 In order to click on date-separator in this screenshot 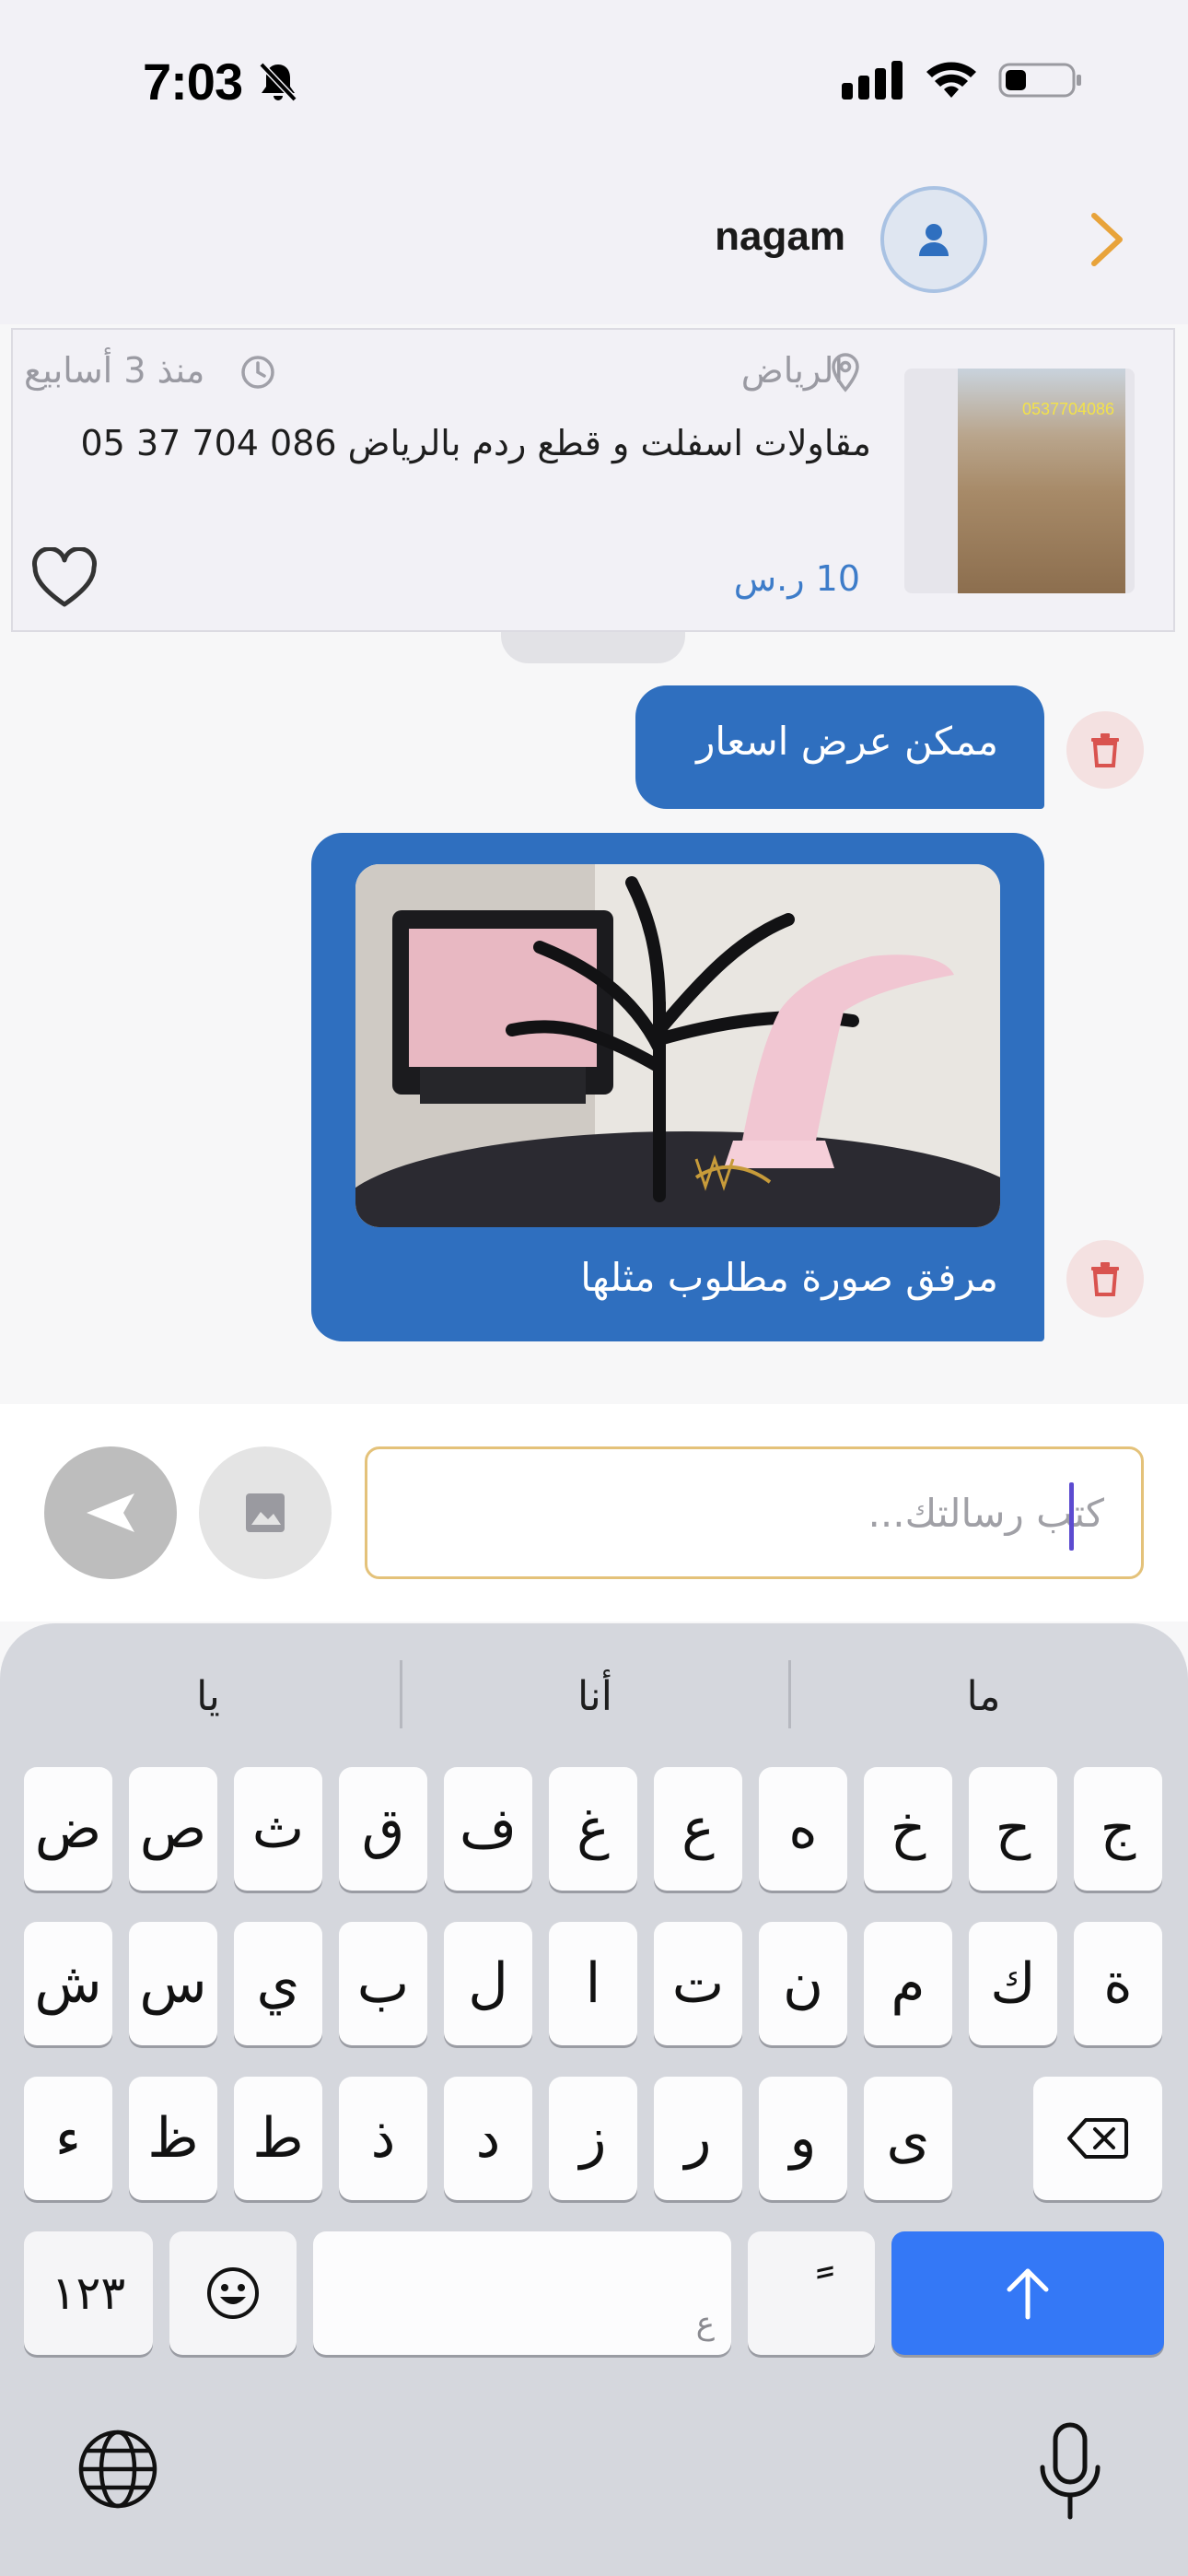, I will do `click(593, 647)`.